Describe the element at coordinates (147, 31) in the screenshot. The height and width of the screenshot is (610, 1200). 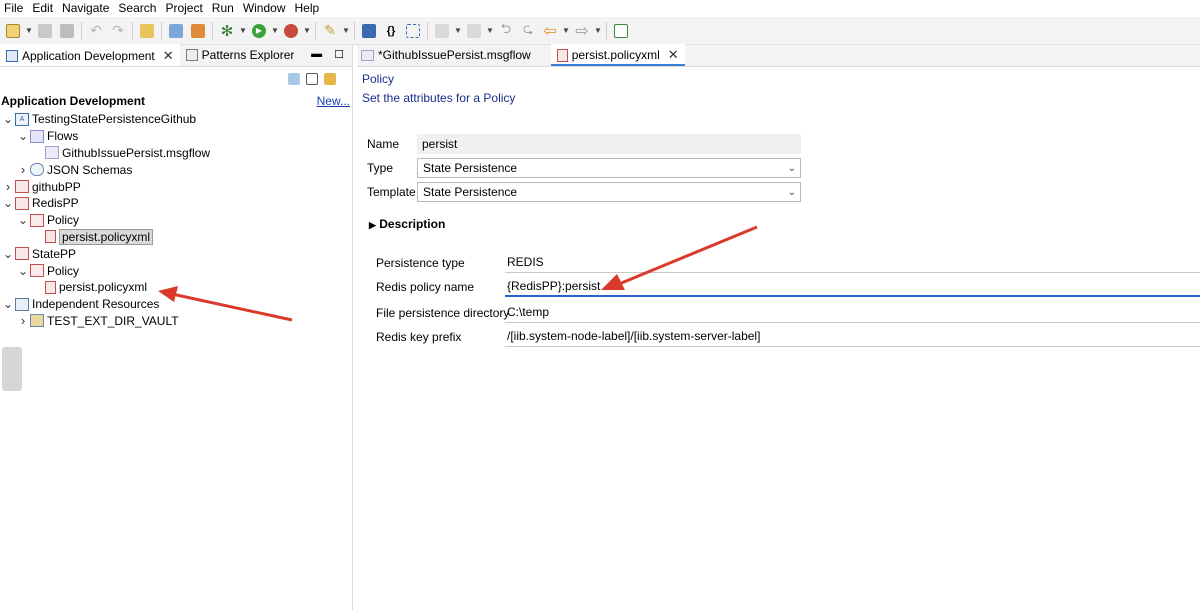
I see `import-button` at that location.